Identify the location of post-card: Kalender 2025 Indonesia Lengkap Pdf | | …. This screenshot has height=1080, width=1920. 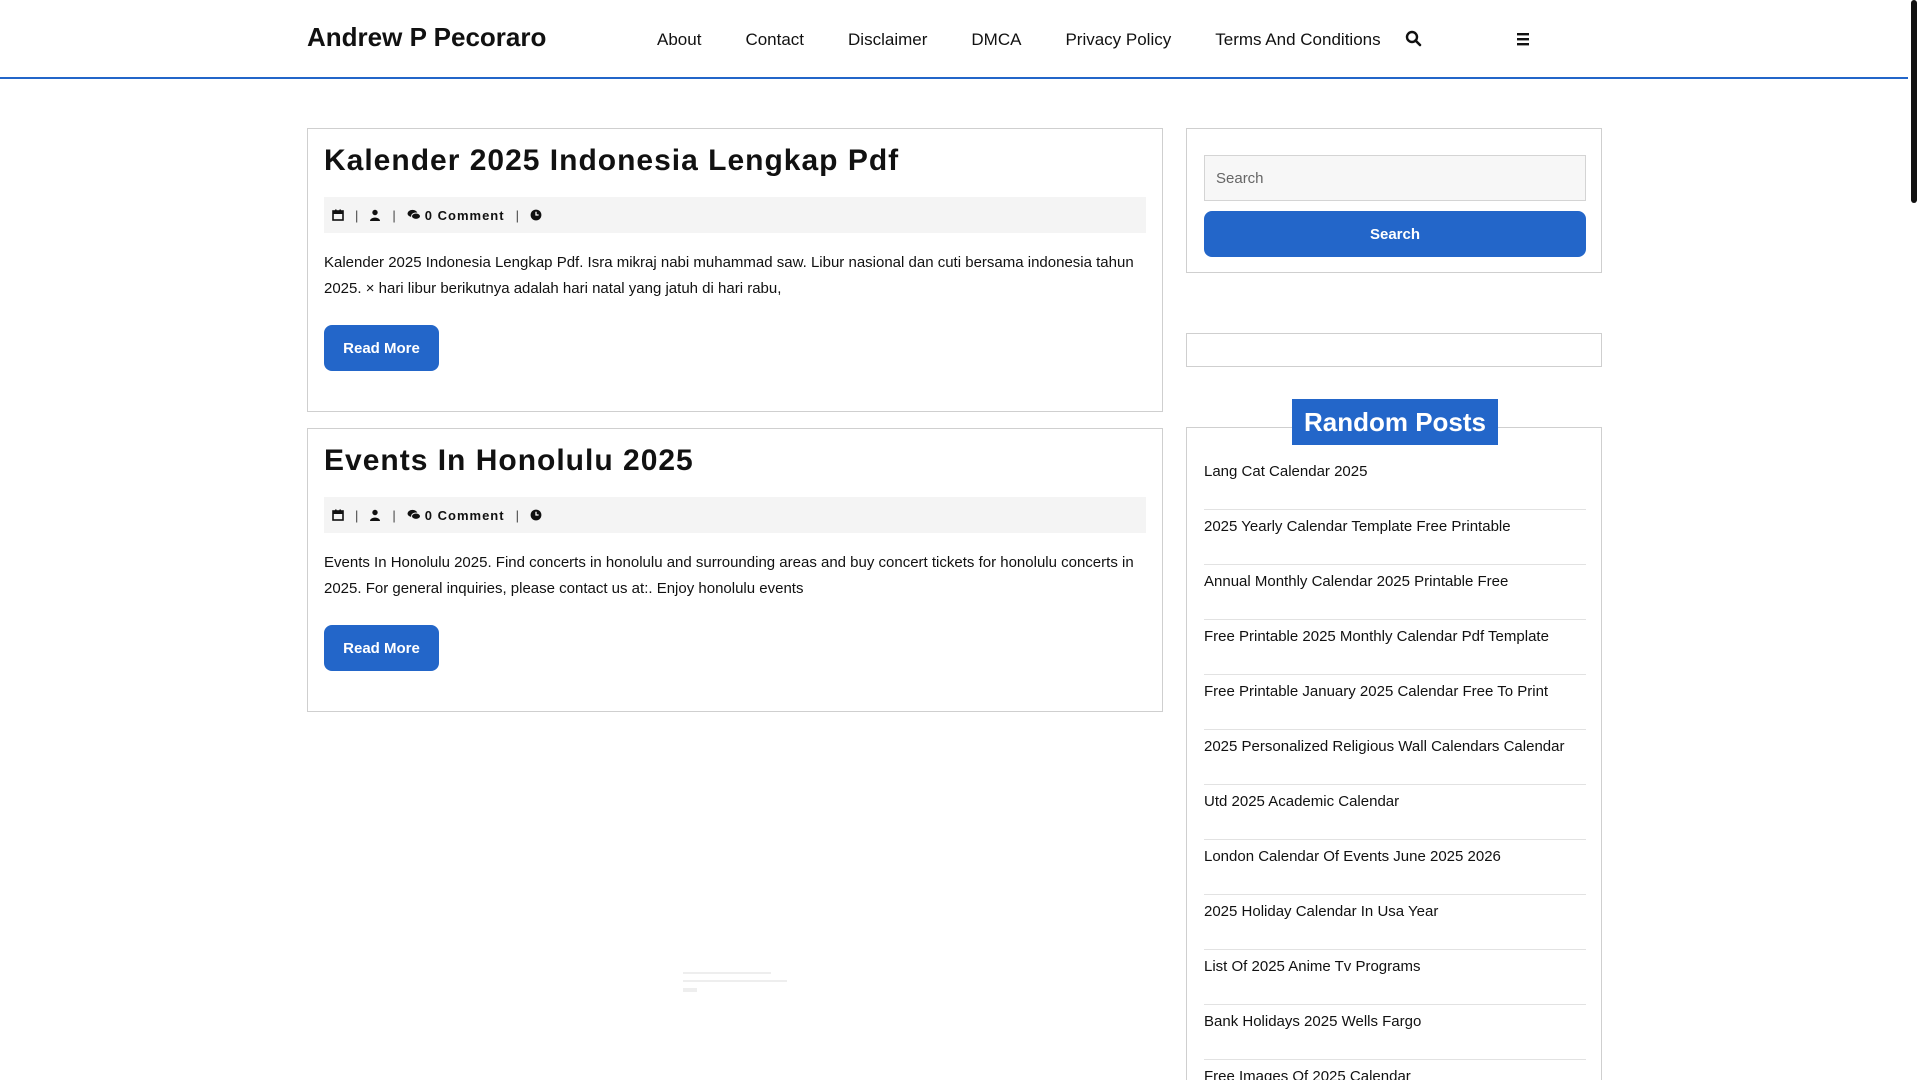
(735, 270).